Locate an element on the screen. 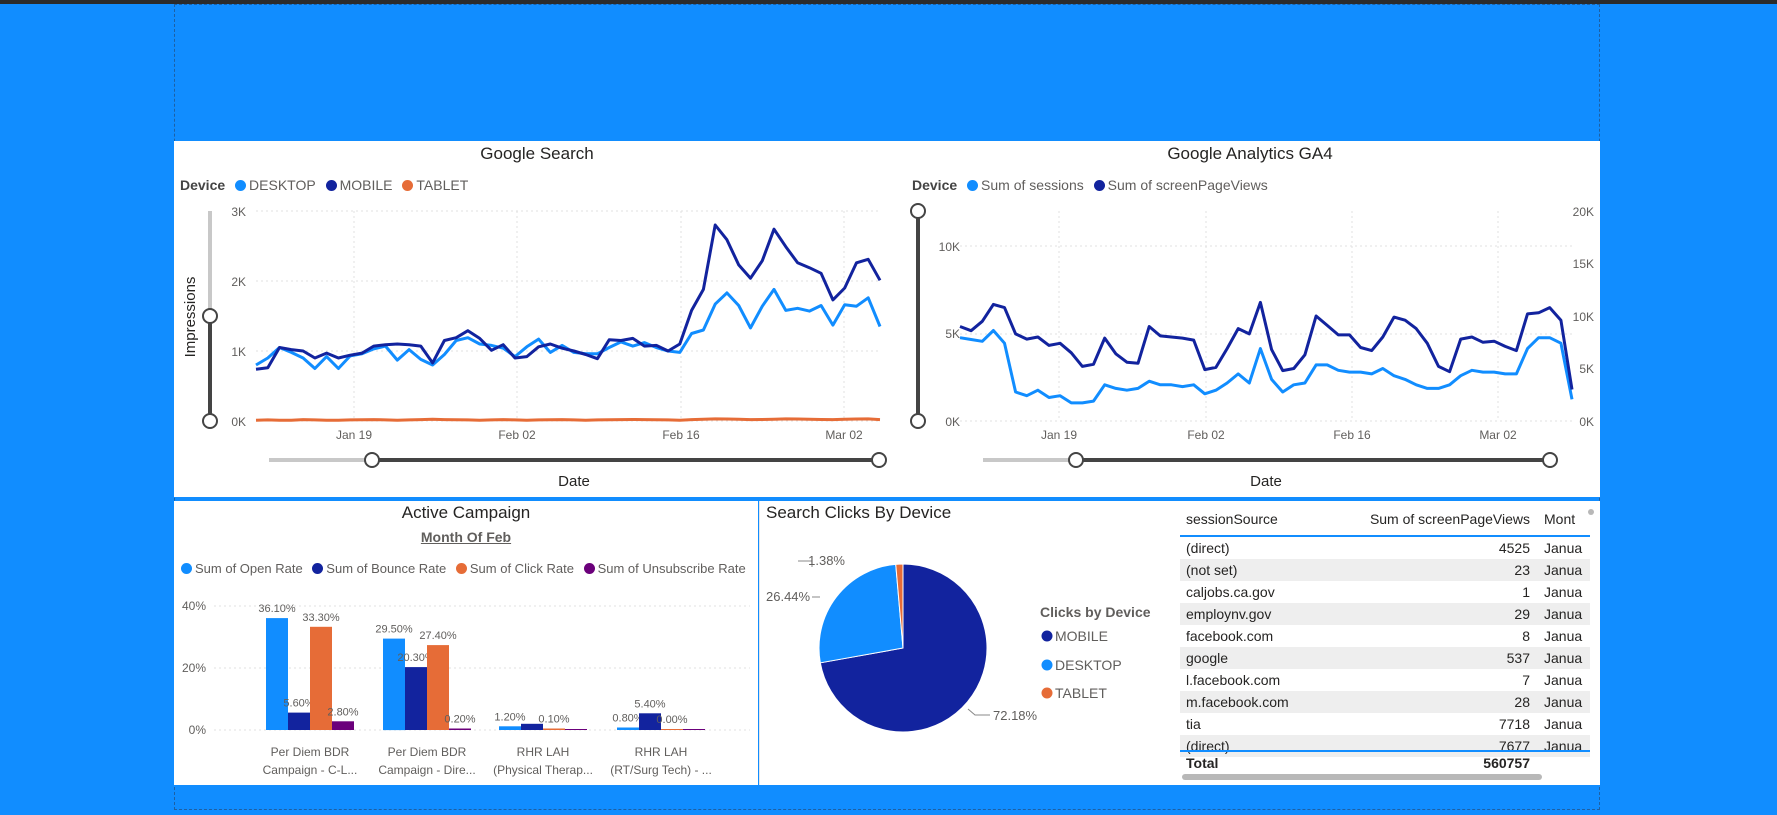  total-label: Total is located at coordinates (1202, 763).